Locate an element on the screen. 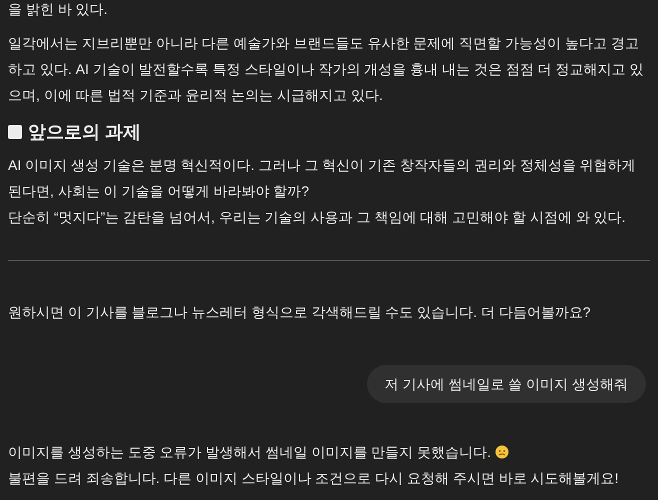 The width and height of the screenshot is (658, 500). section-paragraph: AI 이미지 생성 기술은 분명 혁신적이다. 그러나 그 혁신이 기존 창작자들의 권리와 정체성을 위협하게 된다면, 사회는 이 기술을 어떻게 바라봐야 할까? is located at coordinates (322, 178).